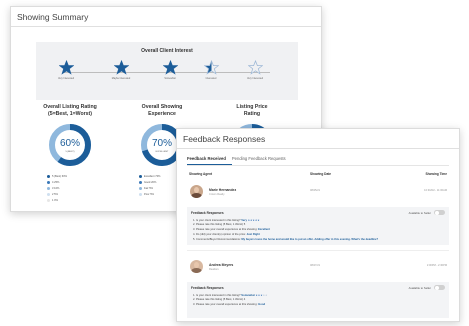 Image resolution: width=469 pixels, height=326 pixels. I want to click on legend-item: 1 0%, so click(57, 200).